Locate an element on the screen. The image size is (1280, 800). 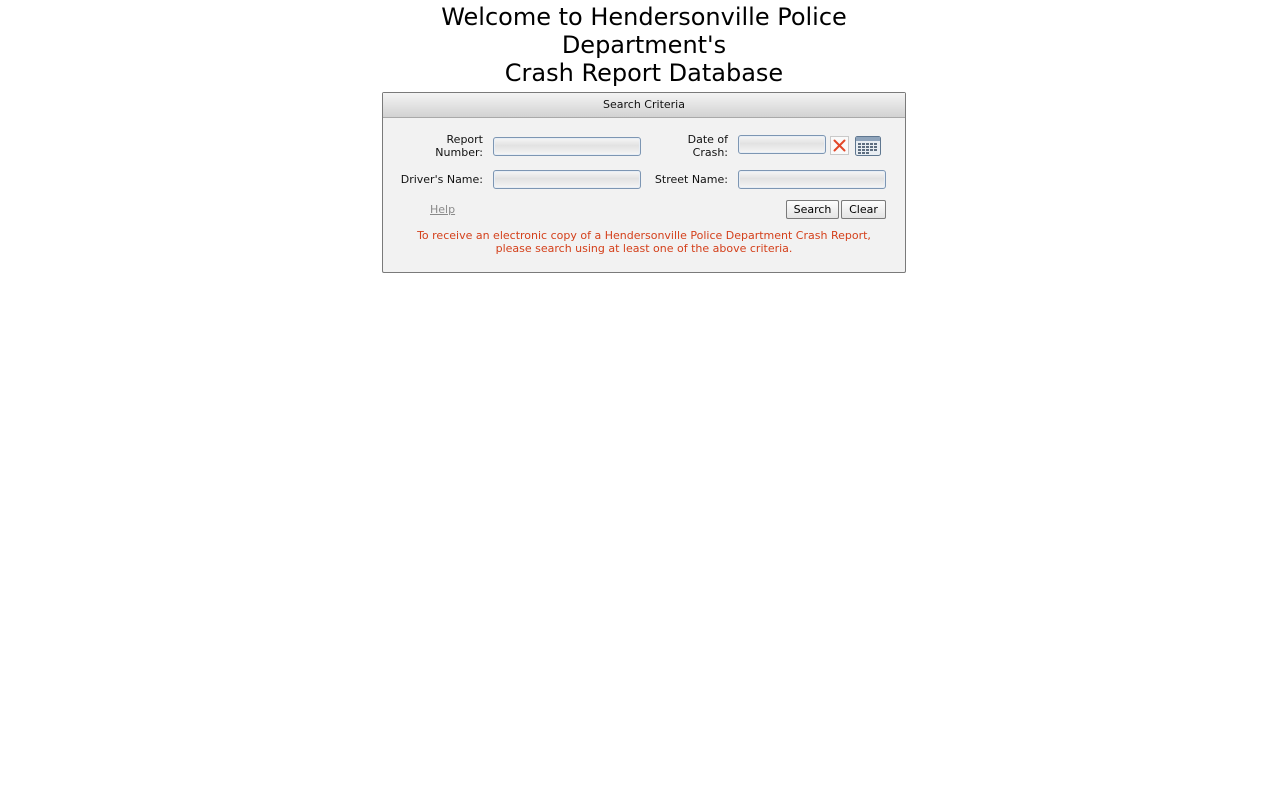
help-link: Help is located at coordinates (442, 209).